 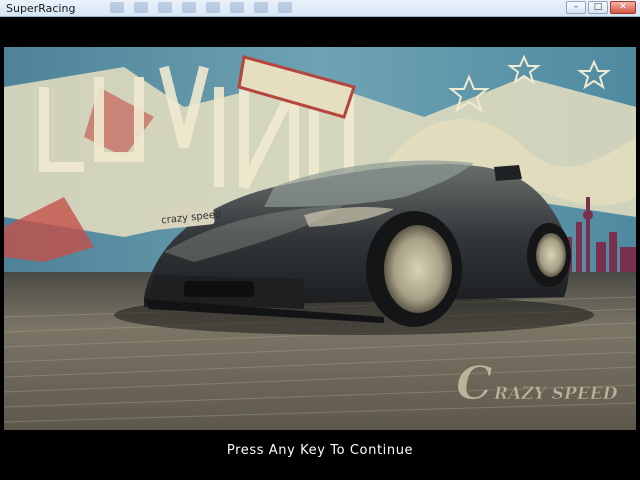 I want to click on title-bar: SuperRacing – □ ✕, so click(x=320, y=8).